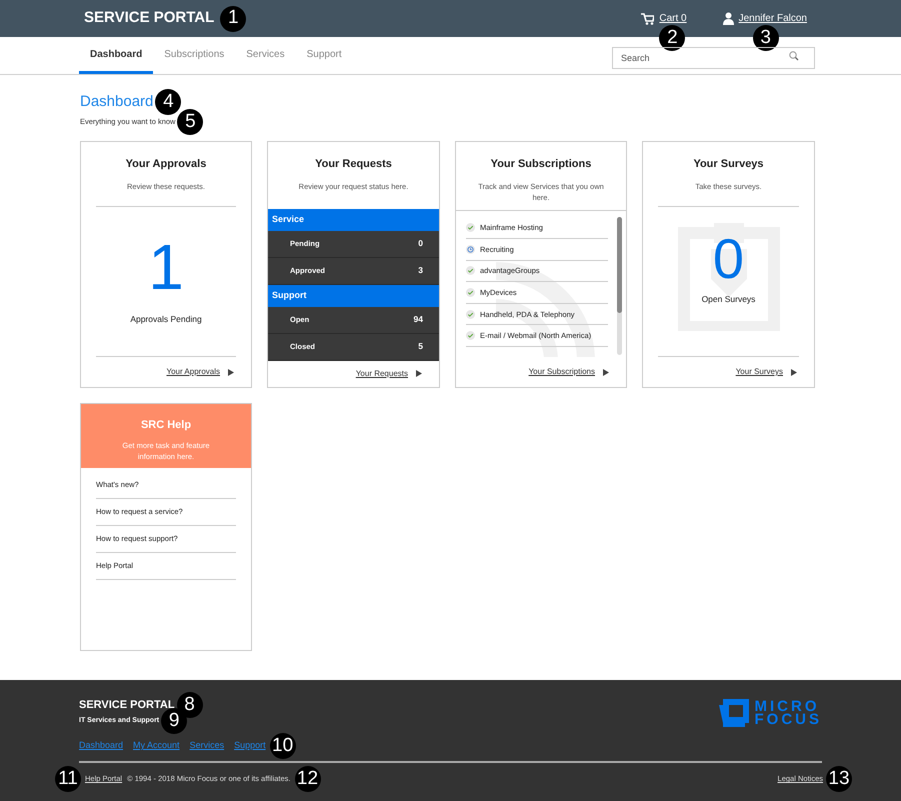 The height and width of the screenshot is (801, 901). What do you see at coordinates (353, 295) in the screenshot?
I see `group-header: Support` at bounding box center [353, 295].